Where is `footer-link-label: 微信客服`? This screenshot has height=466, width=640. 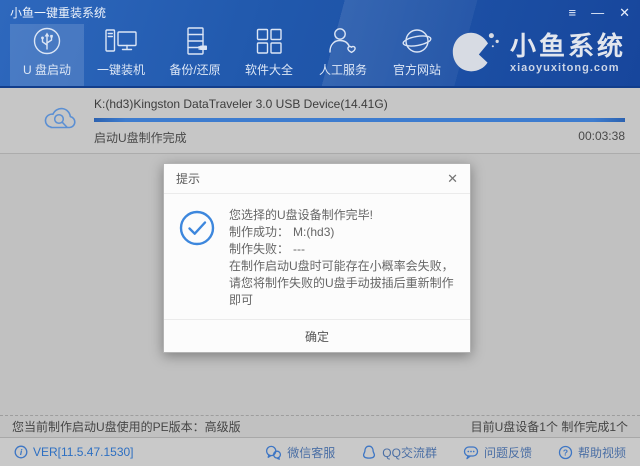 footer-link-label: 微信客服 is located at coordinates (311, 452).